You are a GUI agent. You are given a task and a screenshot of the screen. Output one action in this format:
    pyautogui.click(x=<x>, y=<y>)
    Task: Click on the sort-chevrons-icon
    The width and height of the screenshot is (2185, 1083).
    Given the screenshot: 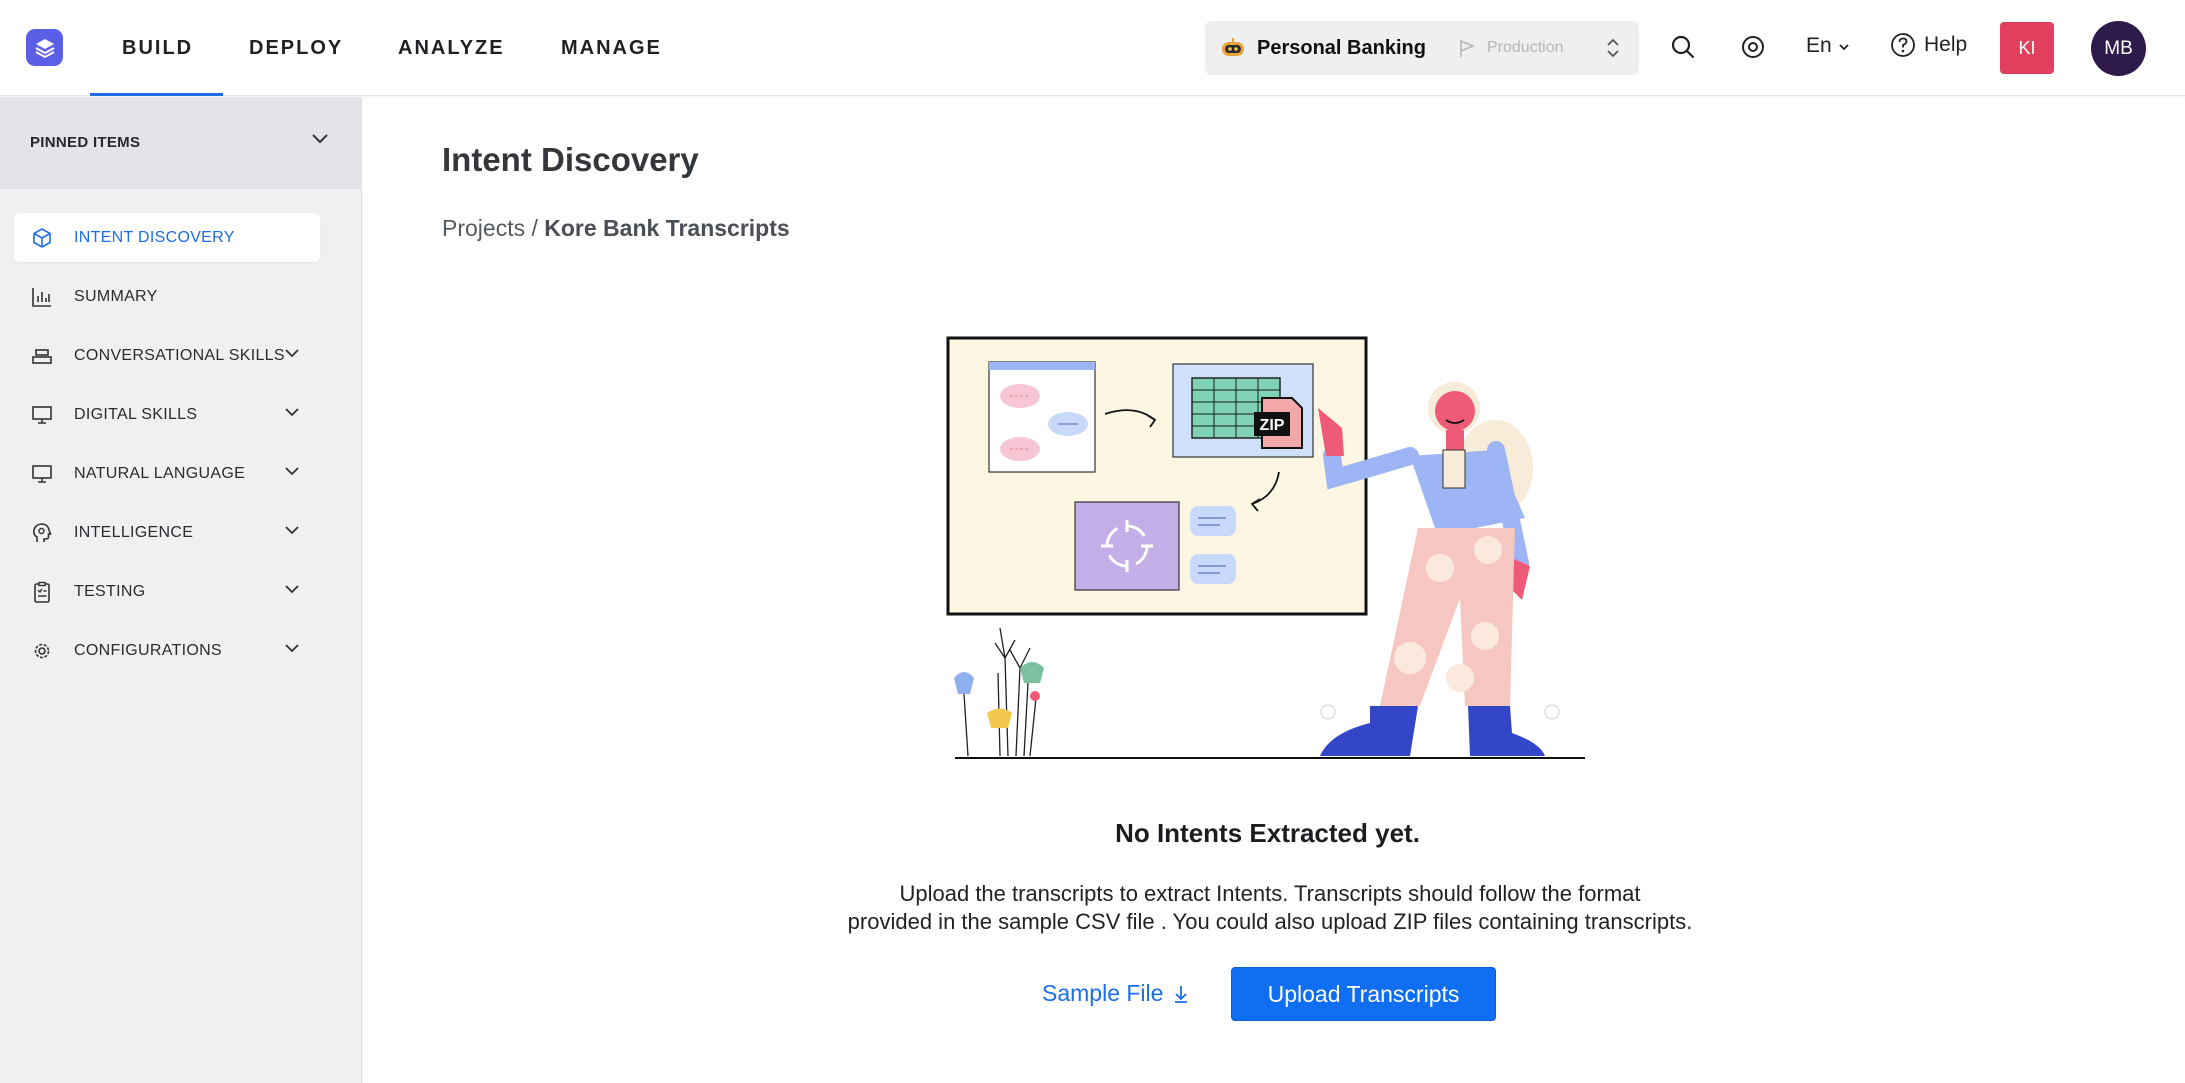 What is the action you would take?
    pyautogui.click(x=1613, y=48)
    